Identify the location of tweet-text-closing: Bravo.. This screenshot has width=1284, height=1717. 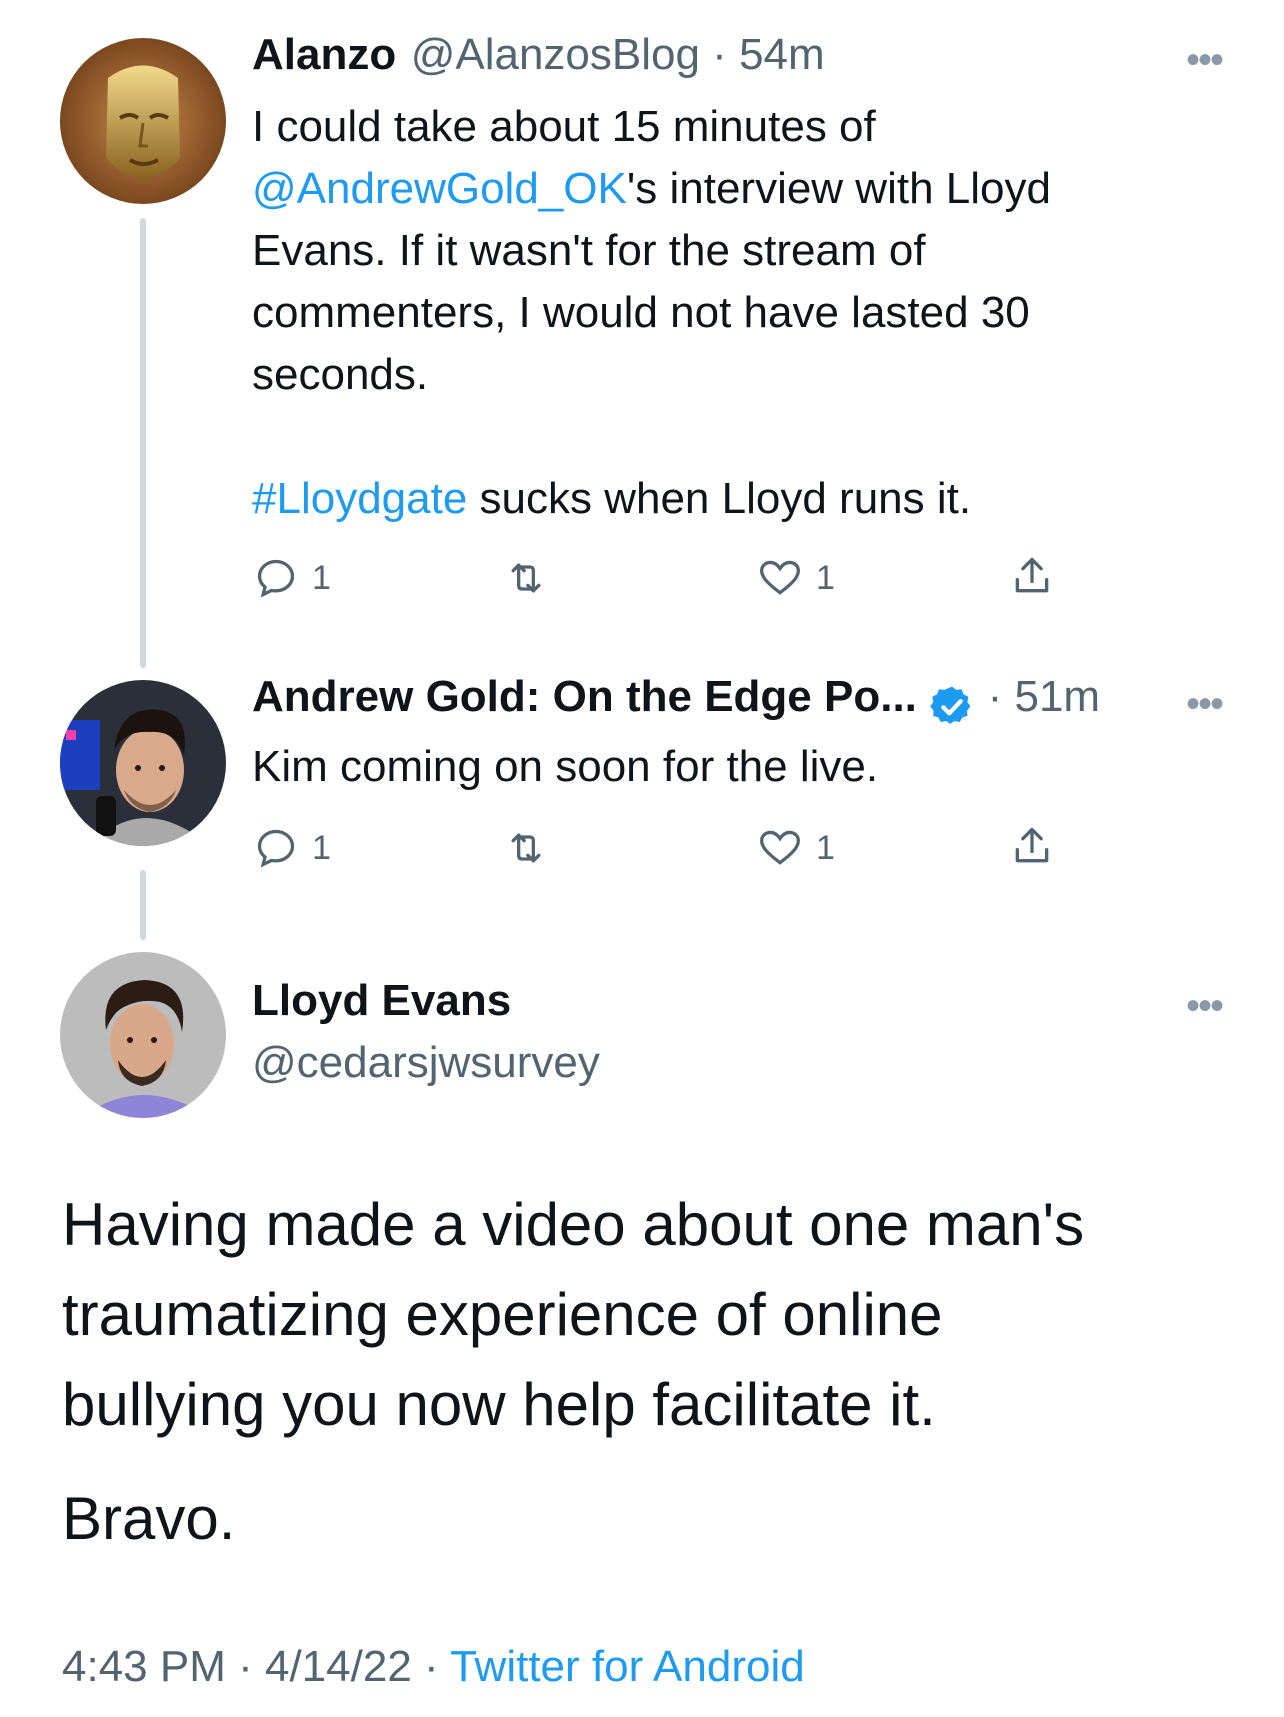
(149, 1518).